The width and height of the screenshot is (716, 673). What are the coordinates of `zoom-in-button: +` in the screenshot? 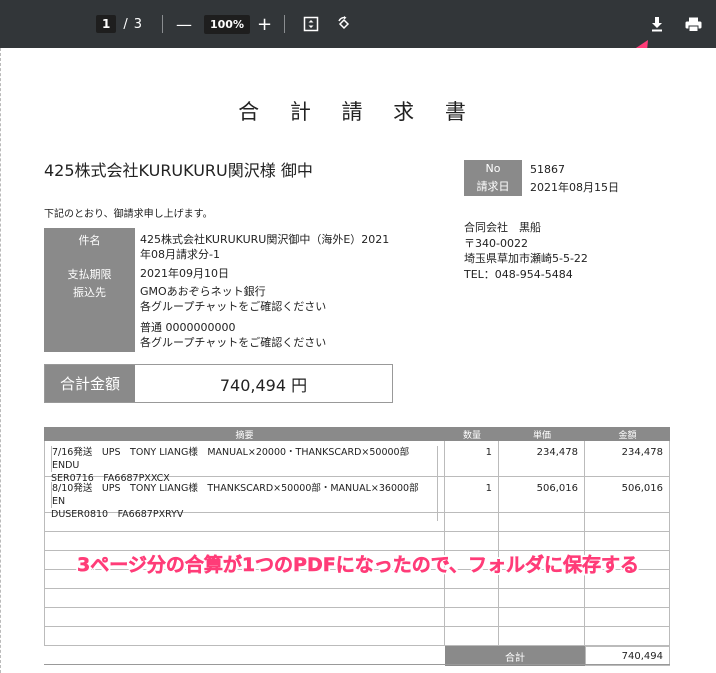 It's located at (264, 24).